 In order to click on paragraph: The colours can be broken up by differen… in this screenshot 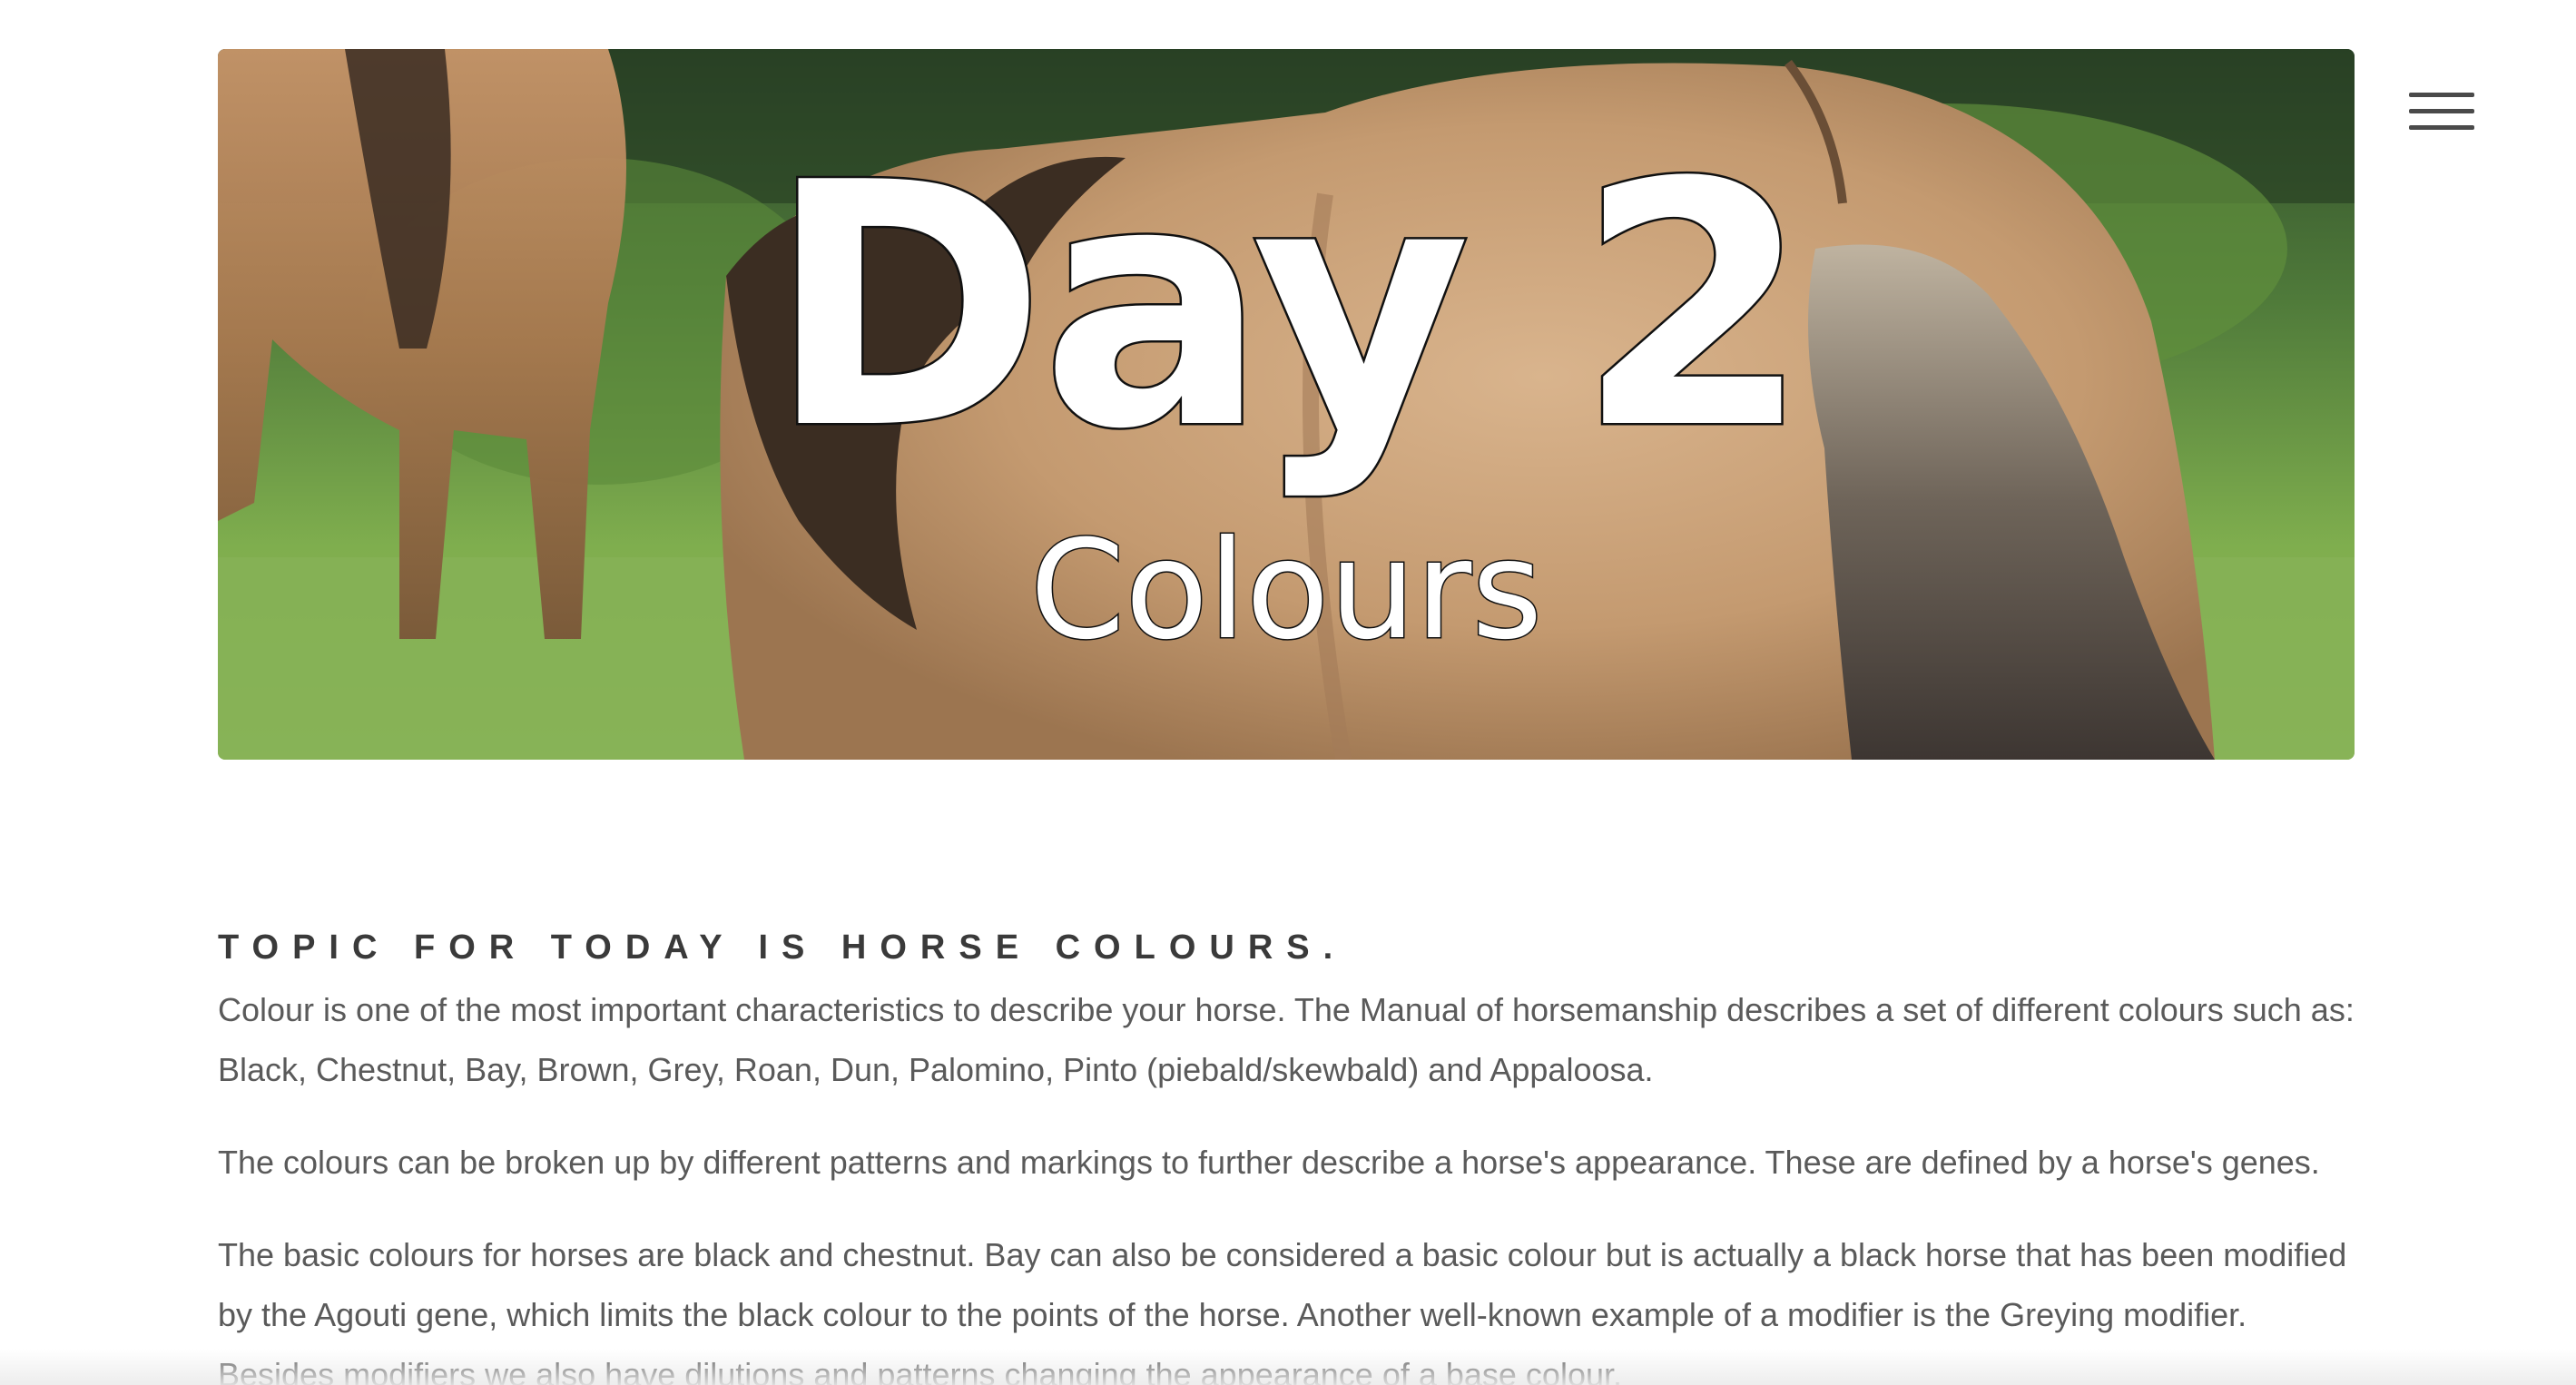, I will do `click(1269, 1162)`.